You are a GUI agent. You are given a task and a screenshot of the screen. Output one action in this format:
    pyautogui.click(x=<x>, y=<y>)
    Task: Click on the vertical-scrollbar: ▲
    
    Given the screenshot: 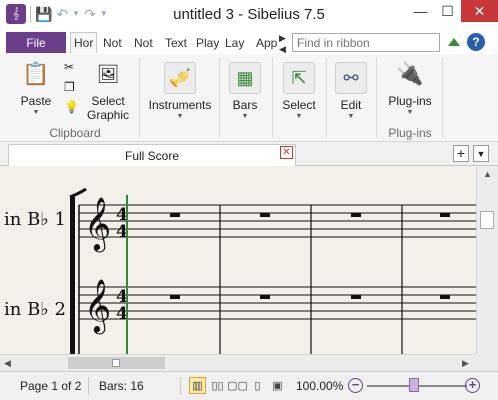 What is the action you would take?
    pyautogui.click(x=487, y=261)
    